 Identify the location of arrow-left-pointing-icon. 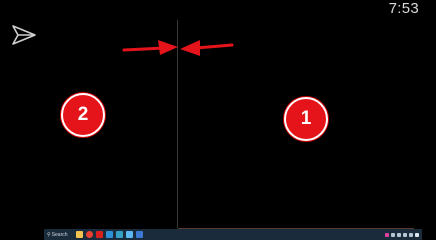
(207, 48).